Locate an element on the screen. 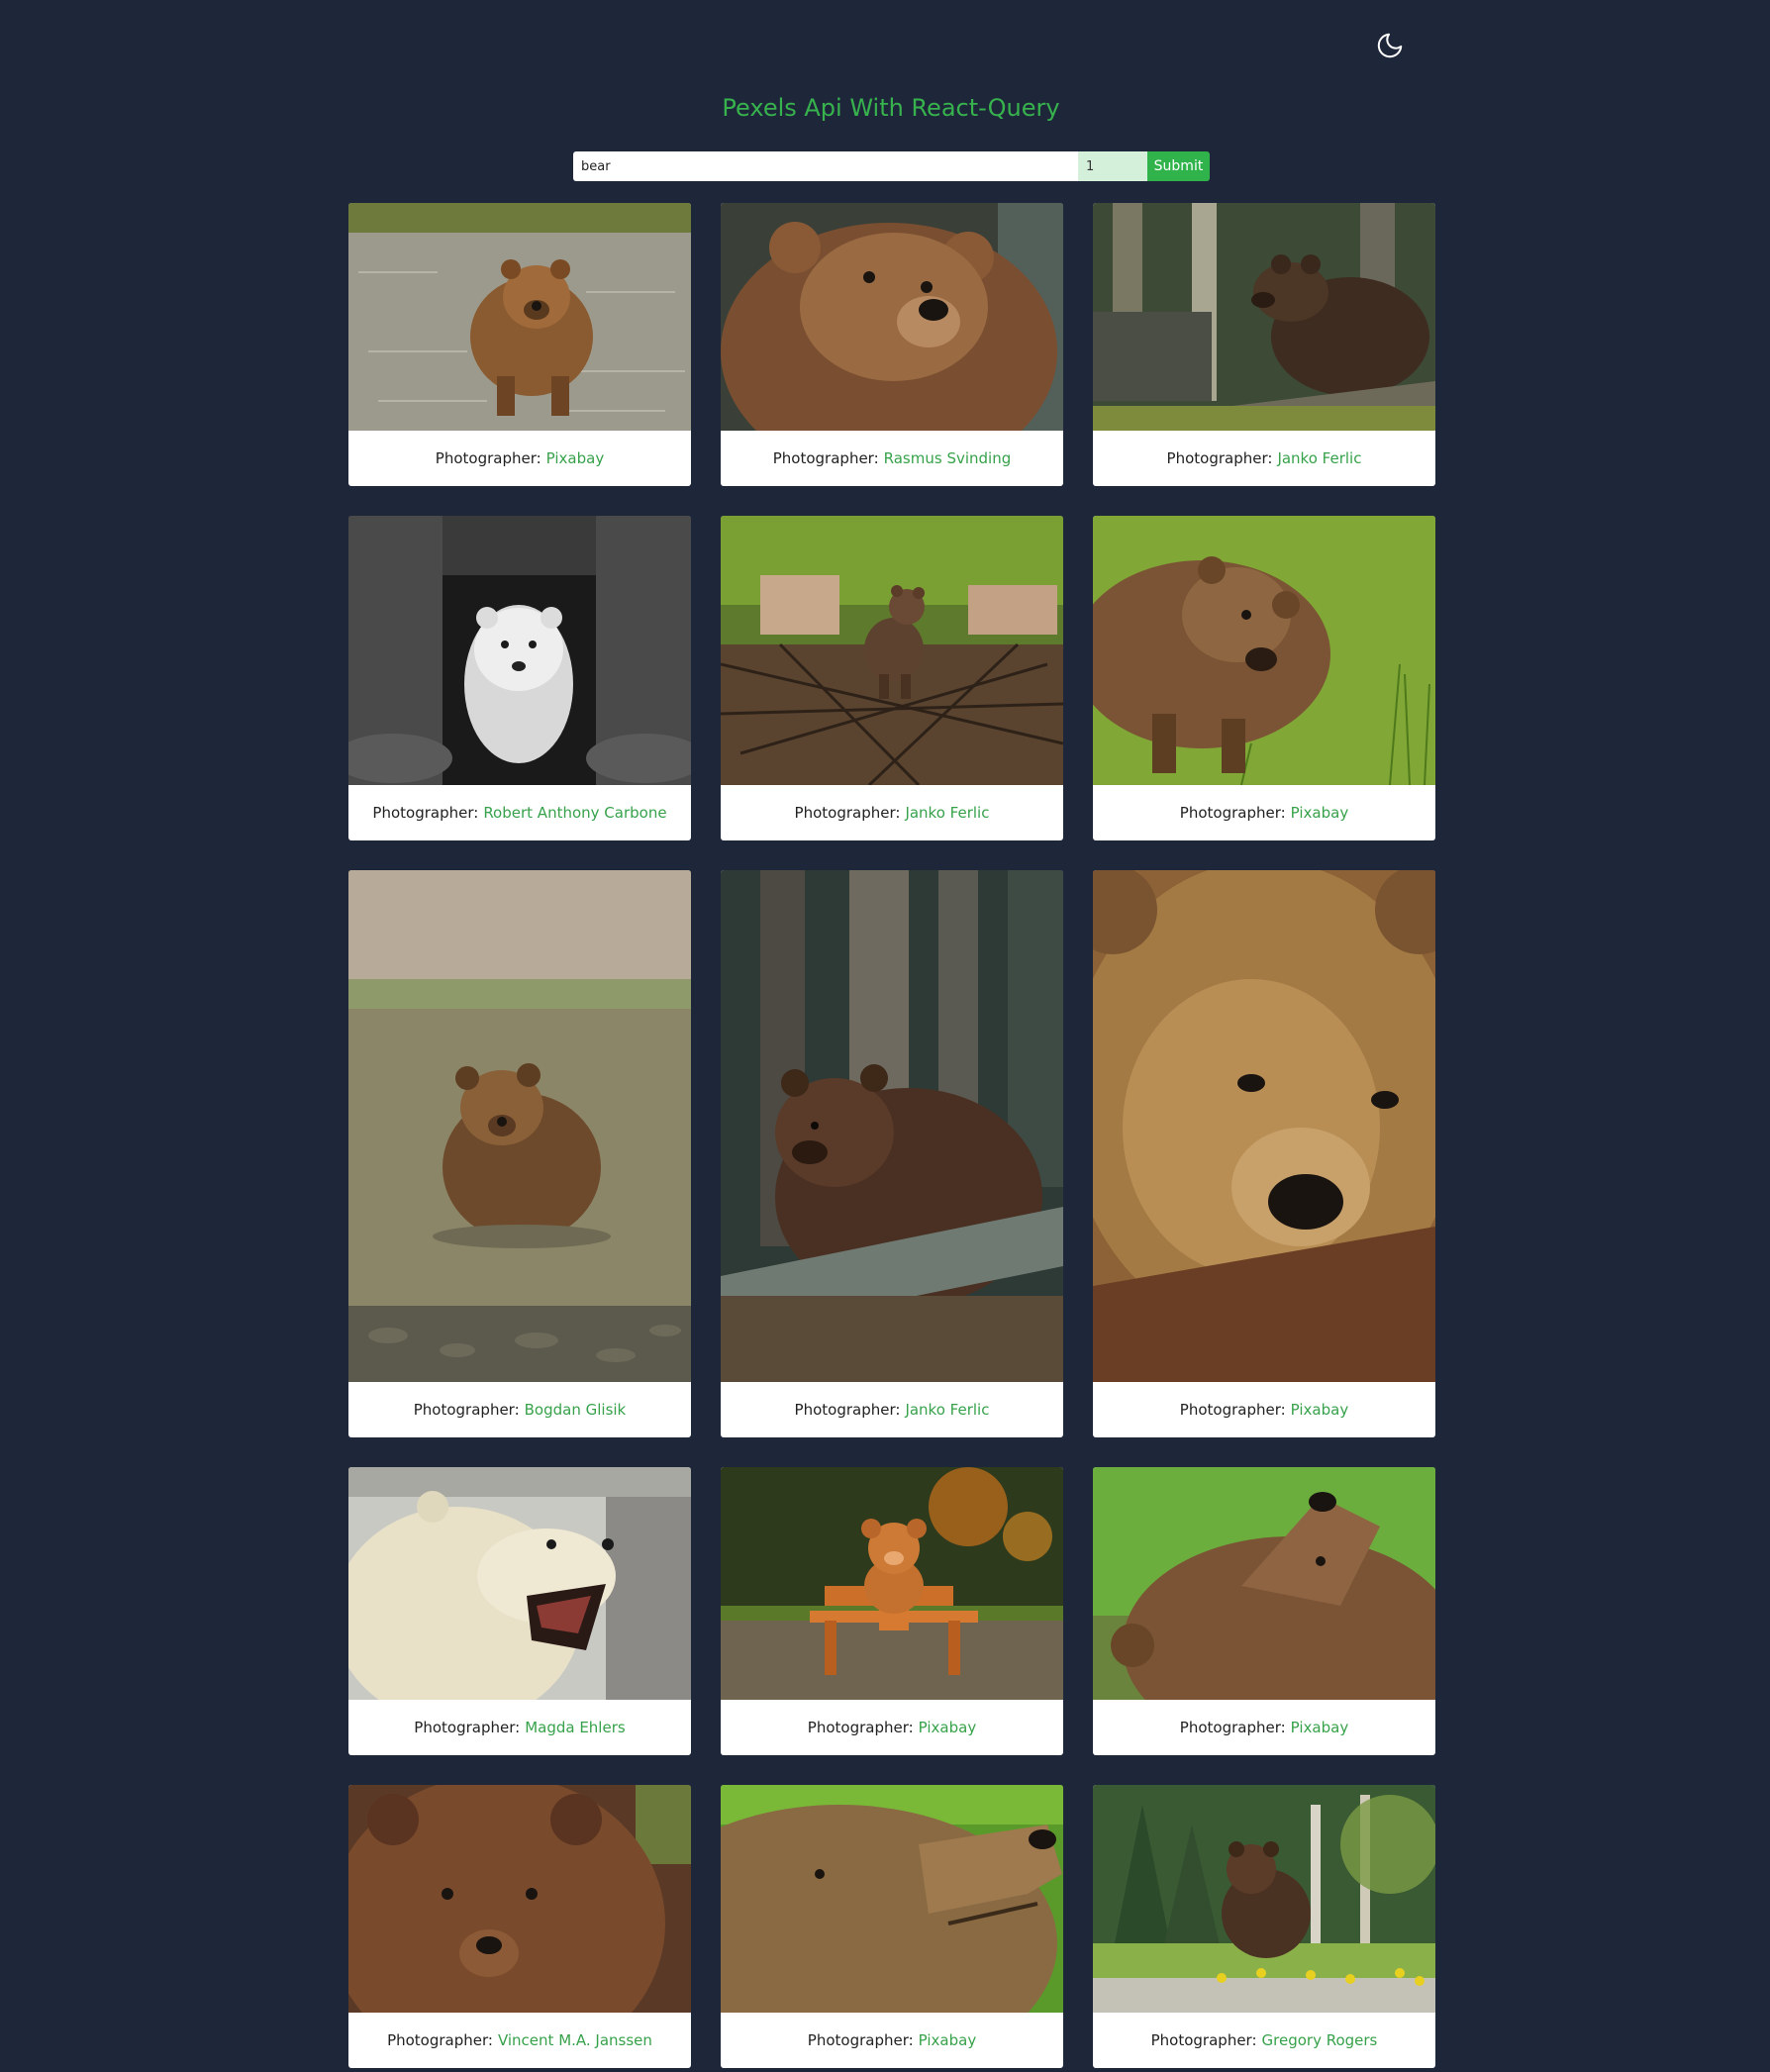 The width and height of the screenshot is (1770, 2072). photographer-name: Bogdan Glisik is located at coordinates (576, 1410).